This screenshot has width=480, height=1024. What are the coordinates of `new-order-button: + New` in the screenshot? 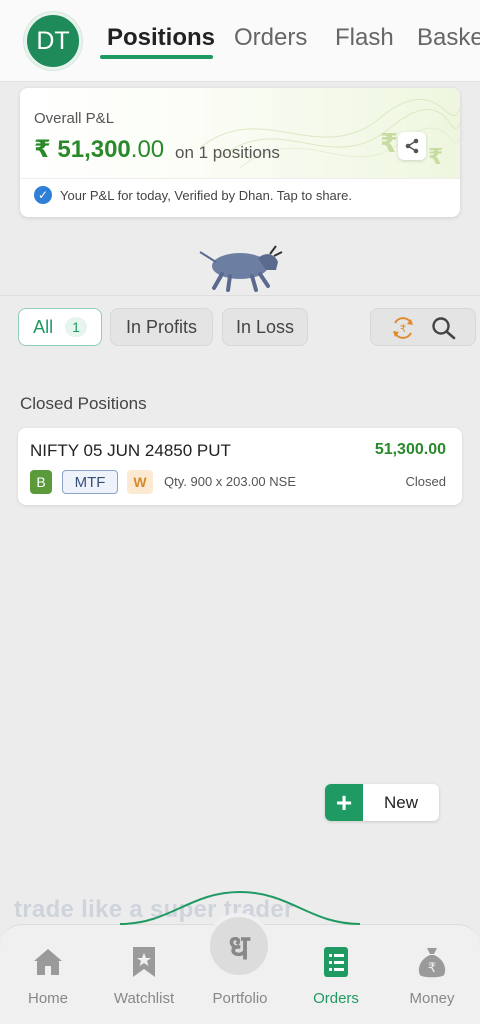 It's located at (382, 802).